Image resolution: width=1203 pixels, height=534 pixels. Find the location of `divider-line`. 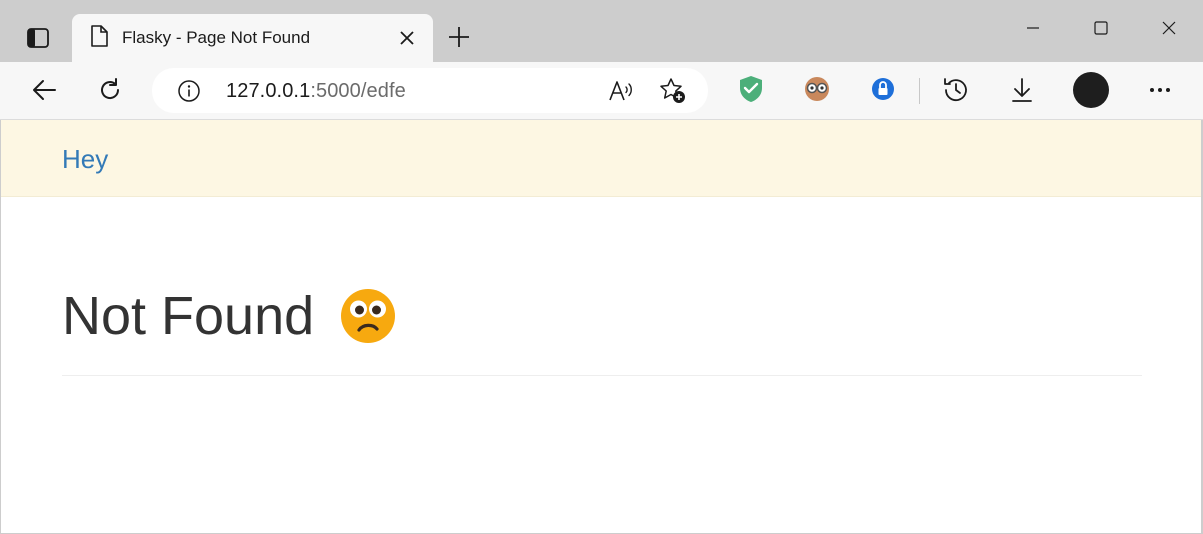

divider-line is located at coordinates (602, 375).